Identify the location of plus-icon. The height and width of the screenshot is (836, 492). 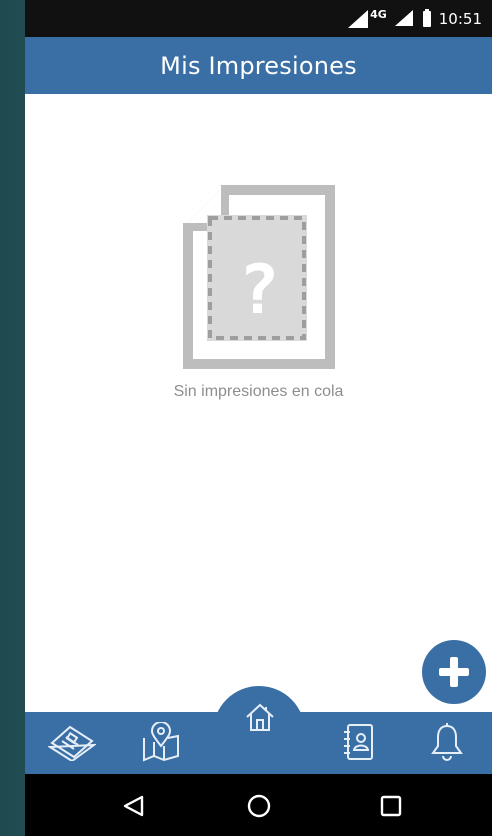
(454, 672).